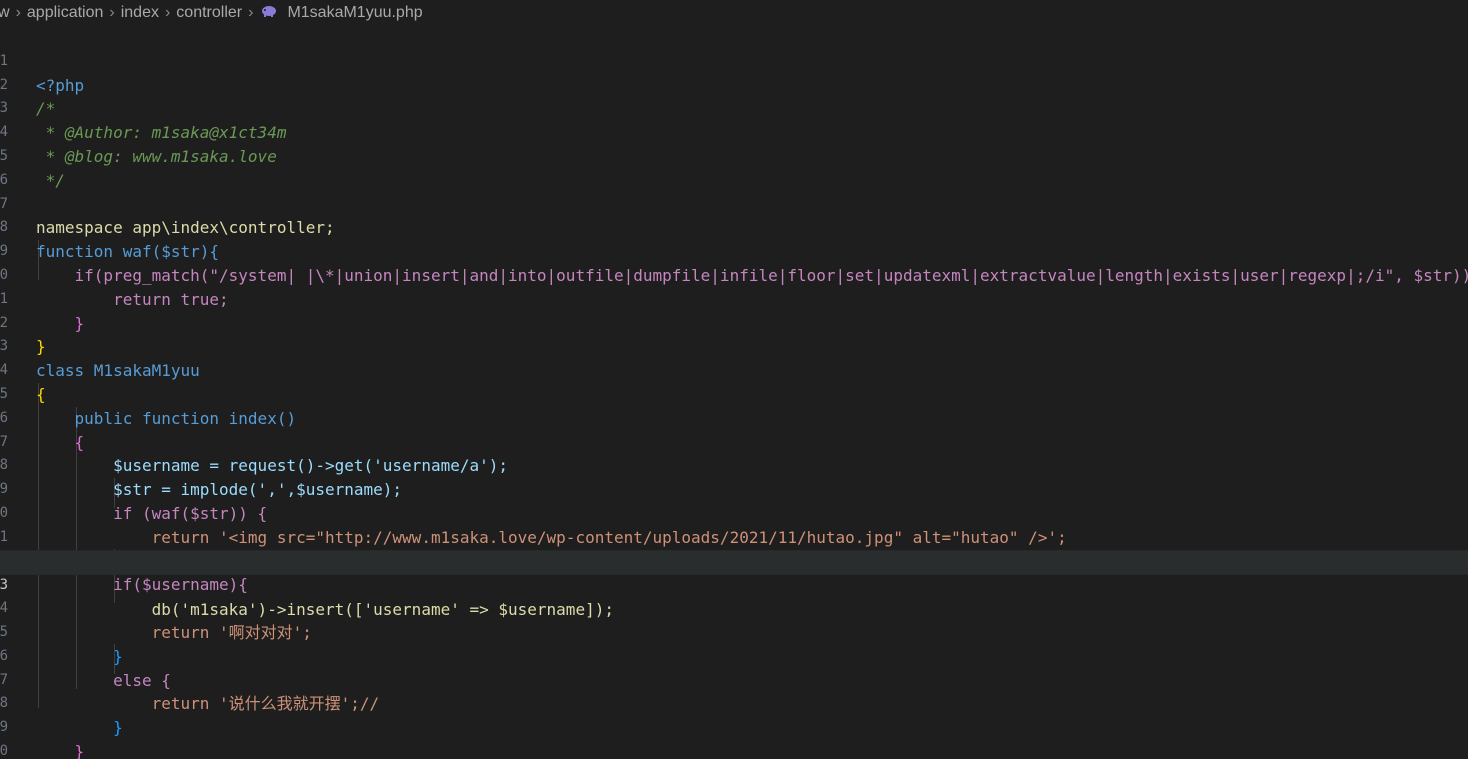 The image size is (1468, 759). What do you see at coordinates (734, 274) in the screenshot?
I see `code-line: 0 return true;` at bounding box center [734, 274].